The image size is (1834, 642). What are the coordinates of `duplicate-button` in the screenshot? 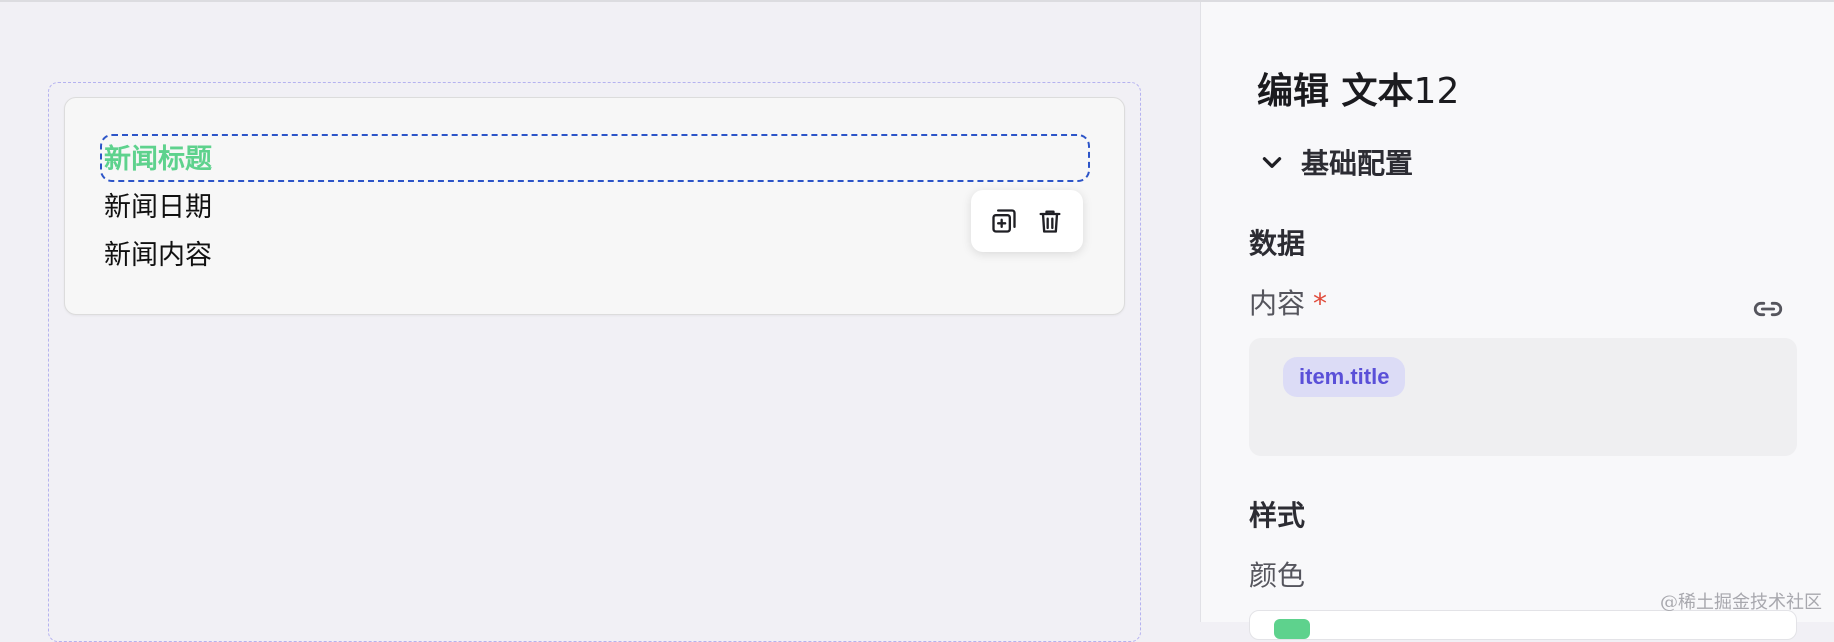 It's located at (1004, 221).